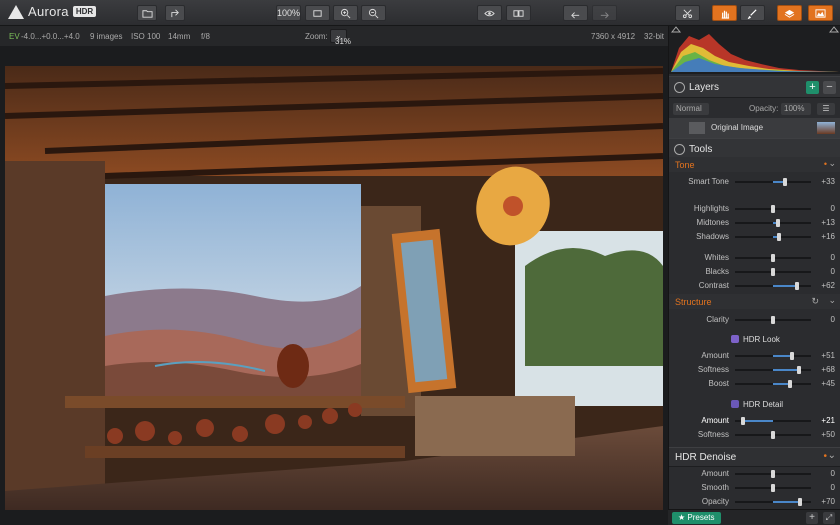 The width and height of the screenshot is (840, 525). What do you see at coordinates (175, 13) in the screenshot?
I see `share-button` at bounding box center [175, 13].